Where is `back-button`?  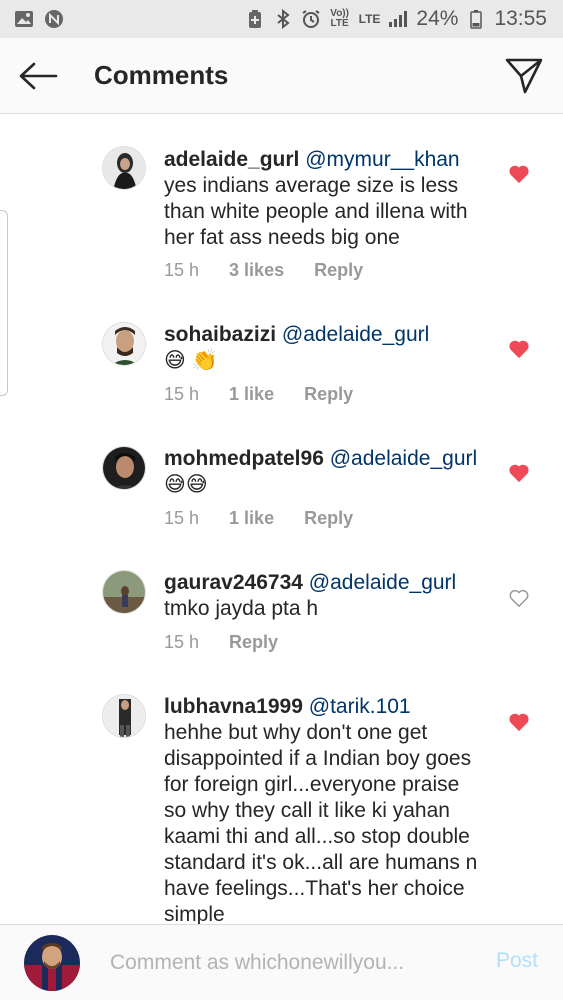 back-button is located at coordinates (38, 76).